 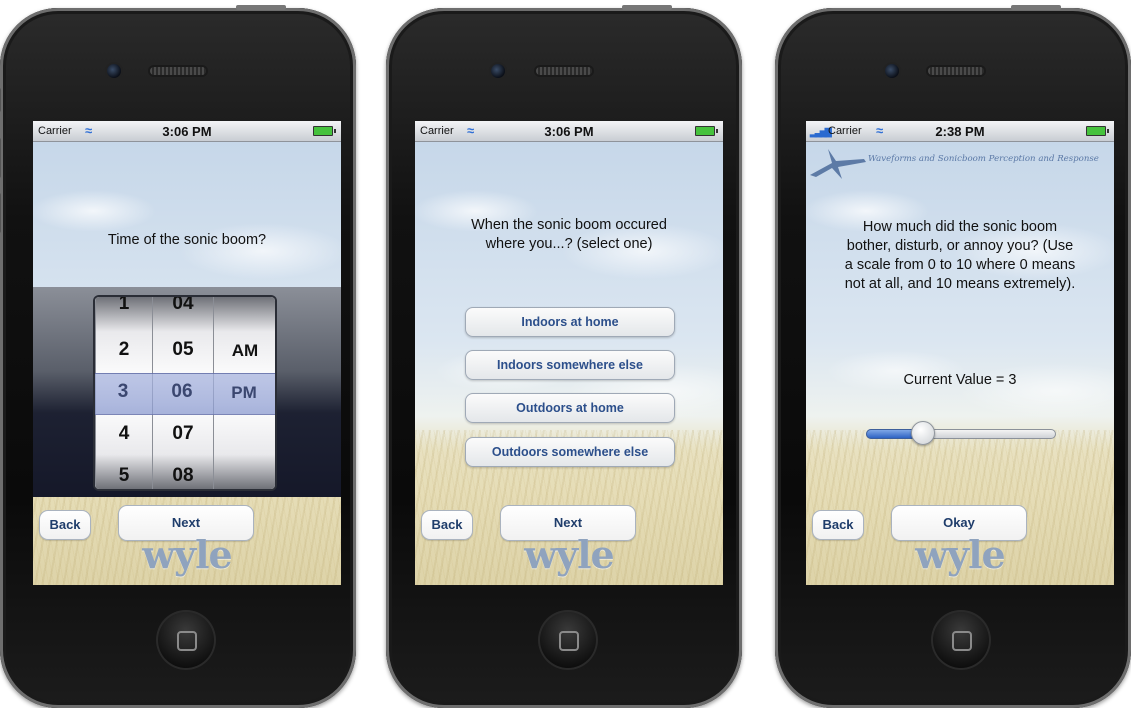 I want to click on question-line-4: not at all, and 10 means extremely)., so click(x=960, y=284).